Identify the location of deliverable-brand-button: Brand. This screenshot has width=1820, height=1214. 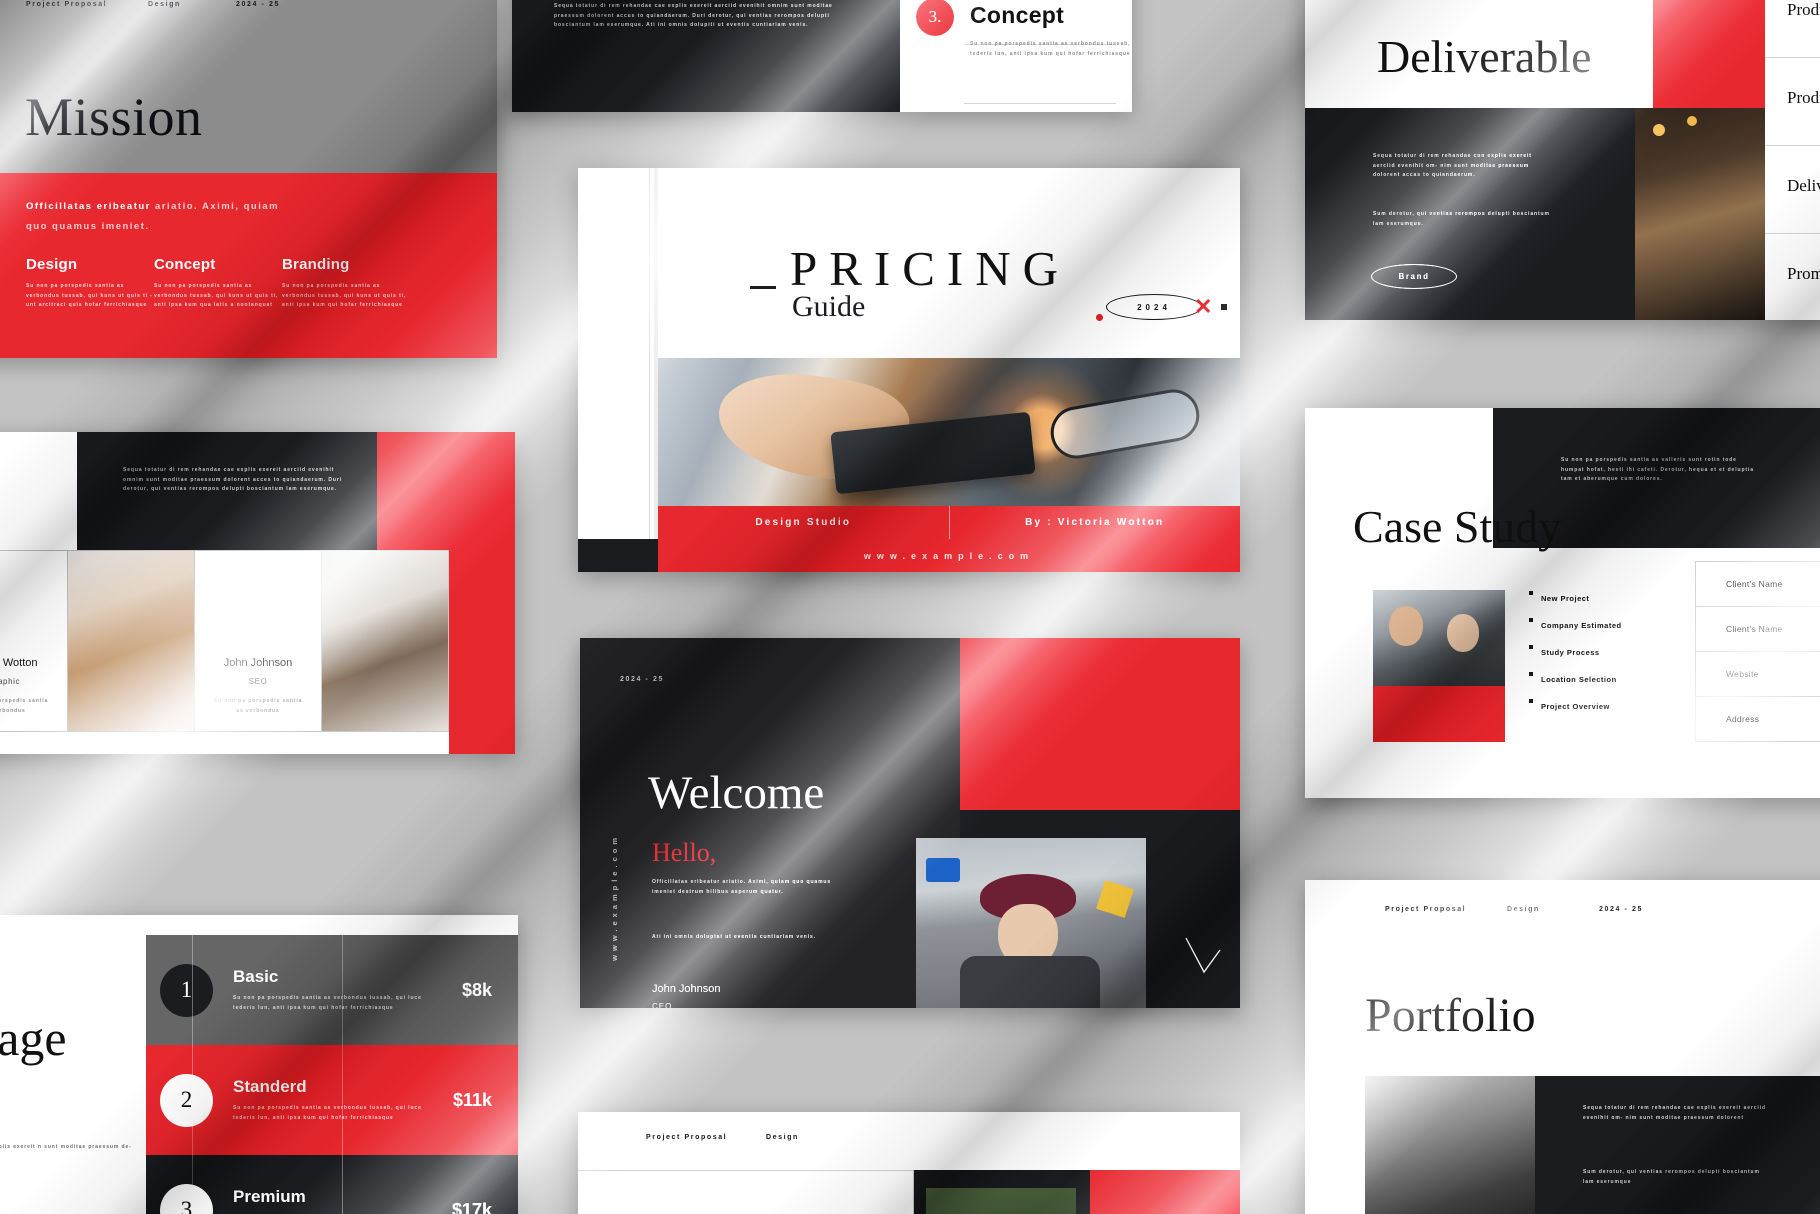
(1414, 276).